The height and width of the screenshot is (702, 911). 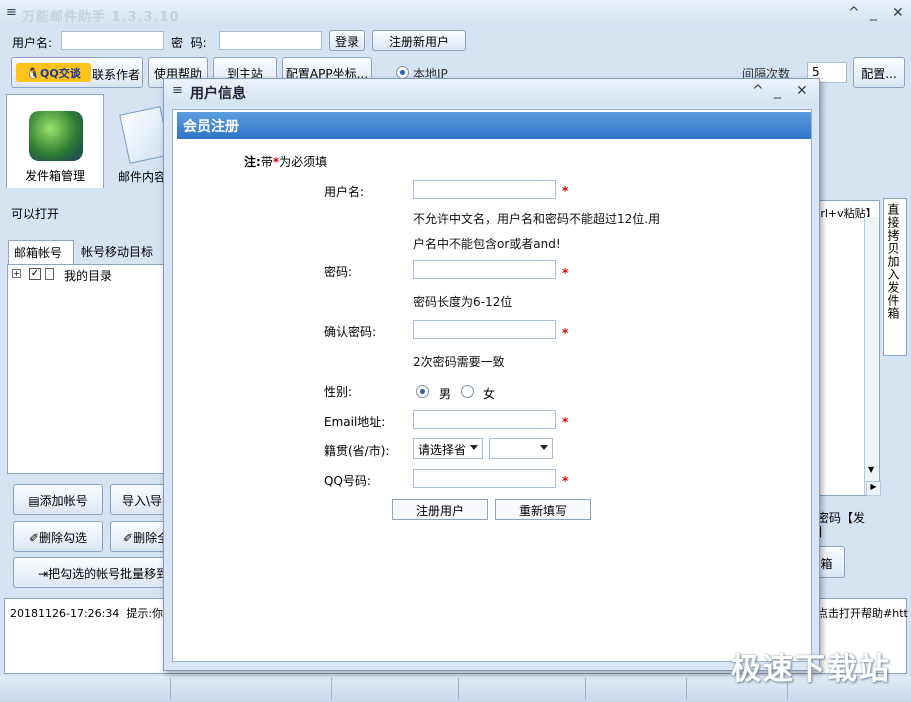 I want to click on move-checked-button: ⇥把勾选的帐号批量移到, so click(x=91, y=572).